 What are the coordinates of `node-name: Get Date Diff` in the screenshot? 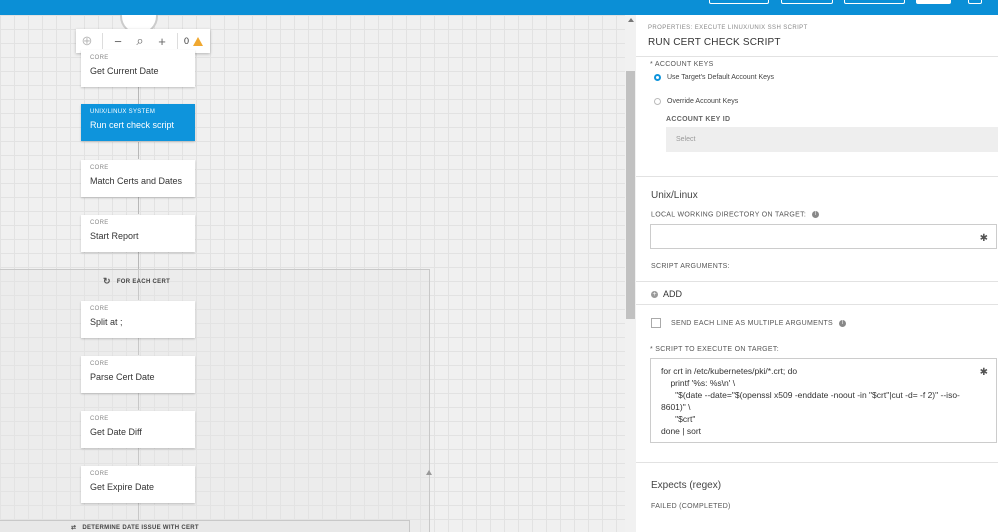 It's located at (116, 432).